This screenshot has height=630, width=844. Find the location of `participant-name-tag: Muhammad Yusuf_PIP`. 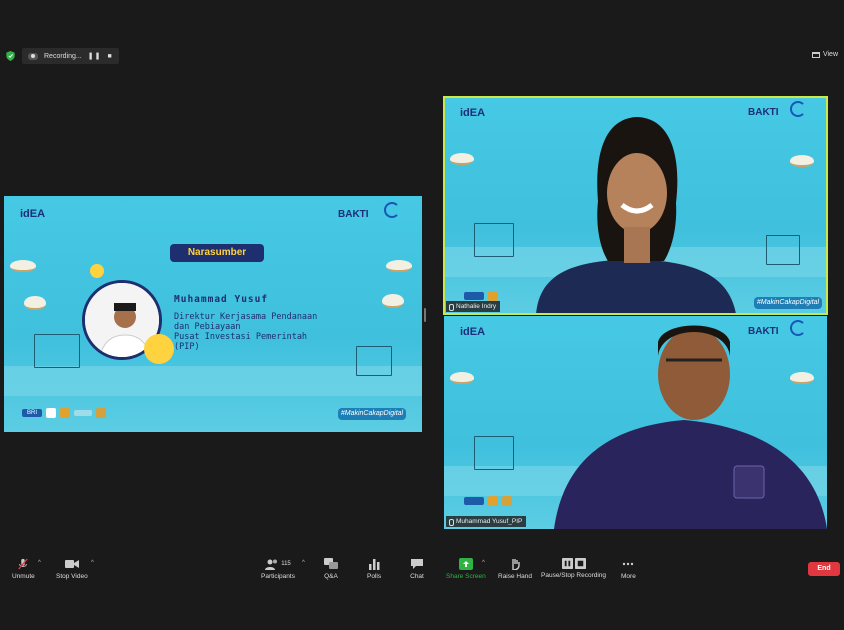

participant-name-tag: Muhammad Yusuf_PIP is located at coordinates (486, 521).